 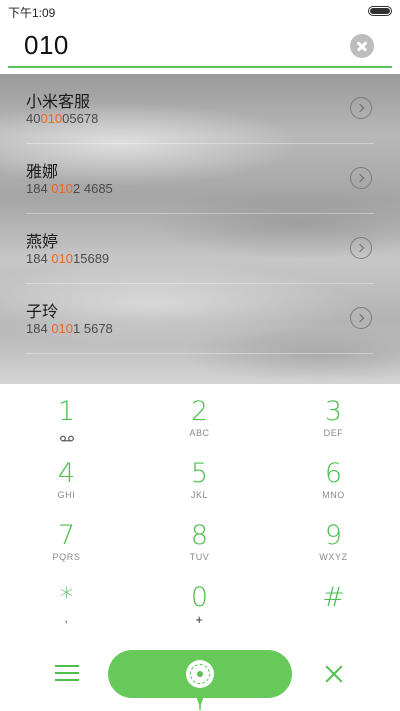 I want to click on contact-number: 184 0102 4685, so click(x=69, y=188).